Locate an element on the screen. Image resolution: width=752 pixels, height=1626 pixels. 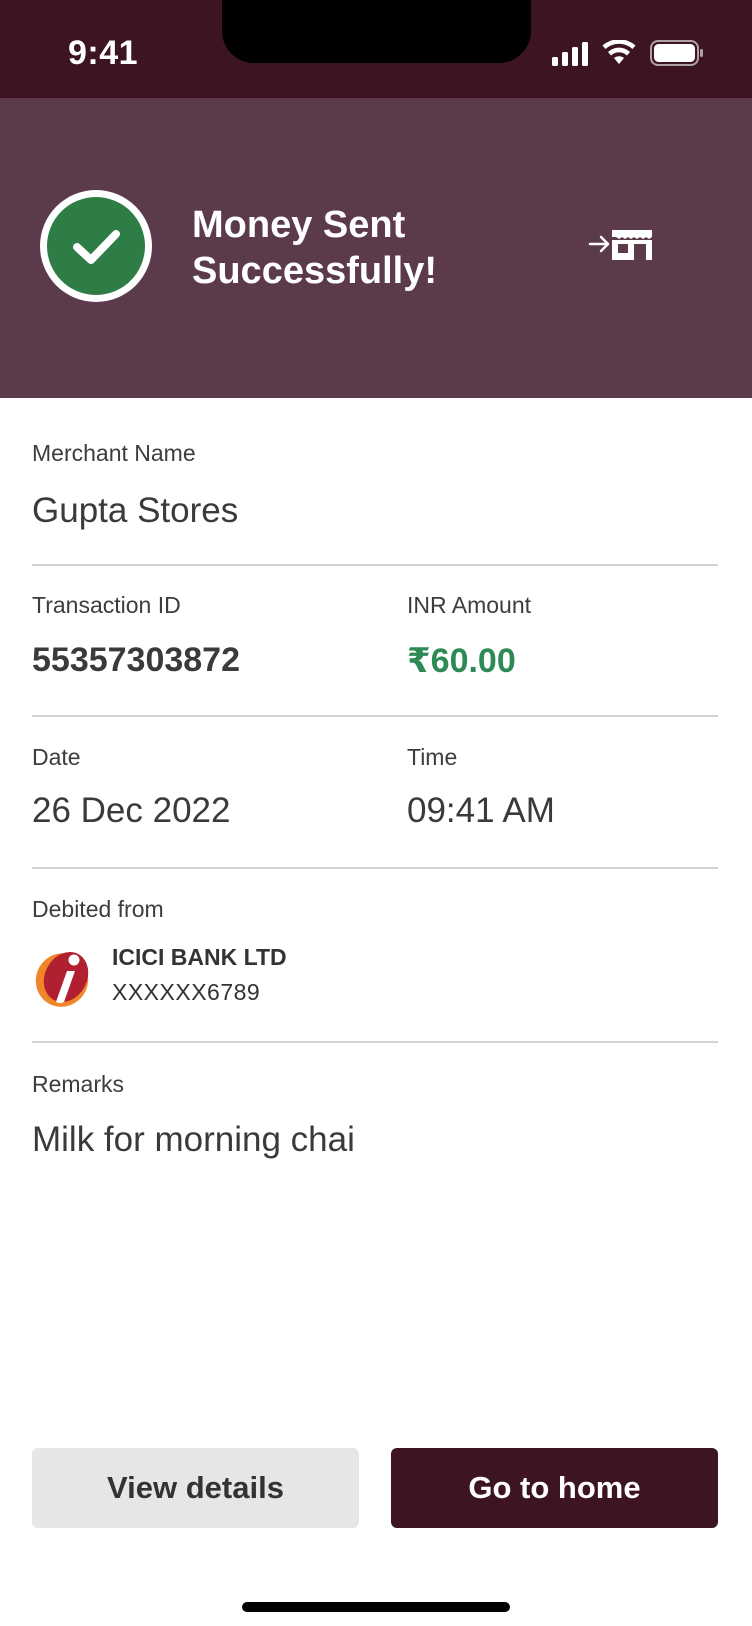
date-time-section: Date 26 Dec 2022 Time 09:41 AM is located at coordinates (375, 787).